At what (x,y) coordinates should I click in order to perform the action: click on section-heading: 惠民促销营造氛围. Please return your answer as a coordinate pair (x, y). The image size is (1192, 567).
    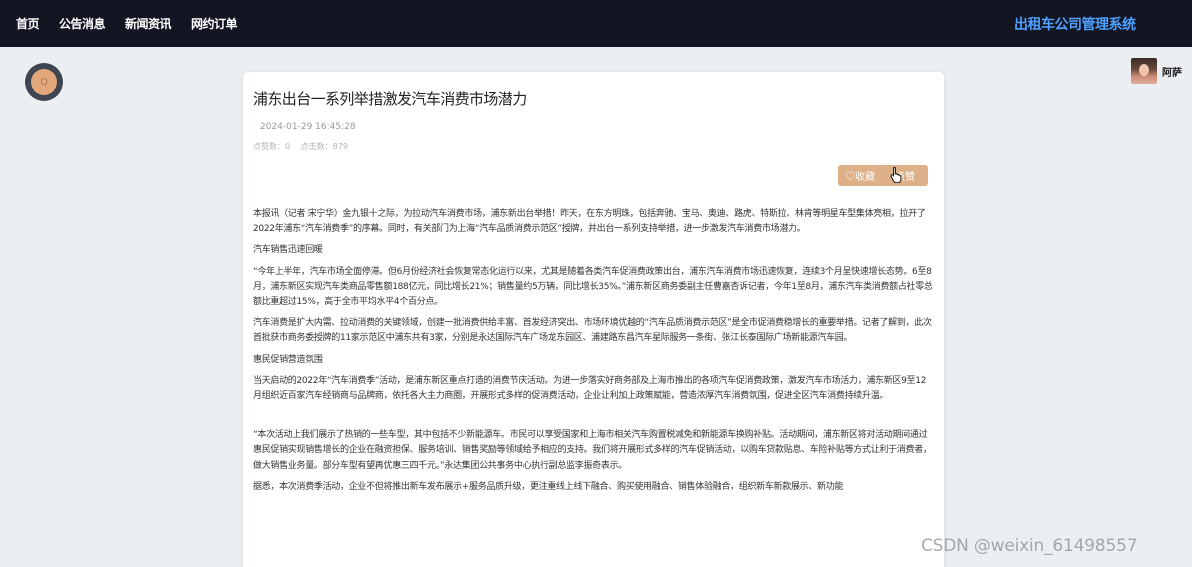
    Looking at the image, I should click on (288, 359).